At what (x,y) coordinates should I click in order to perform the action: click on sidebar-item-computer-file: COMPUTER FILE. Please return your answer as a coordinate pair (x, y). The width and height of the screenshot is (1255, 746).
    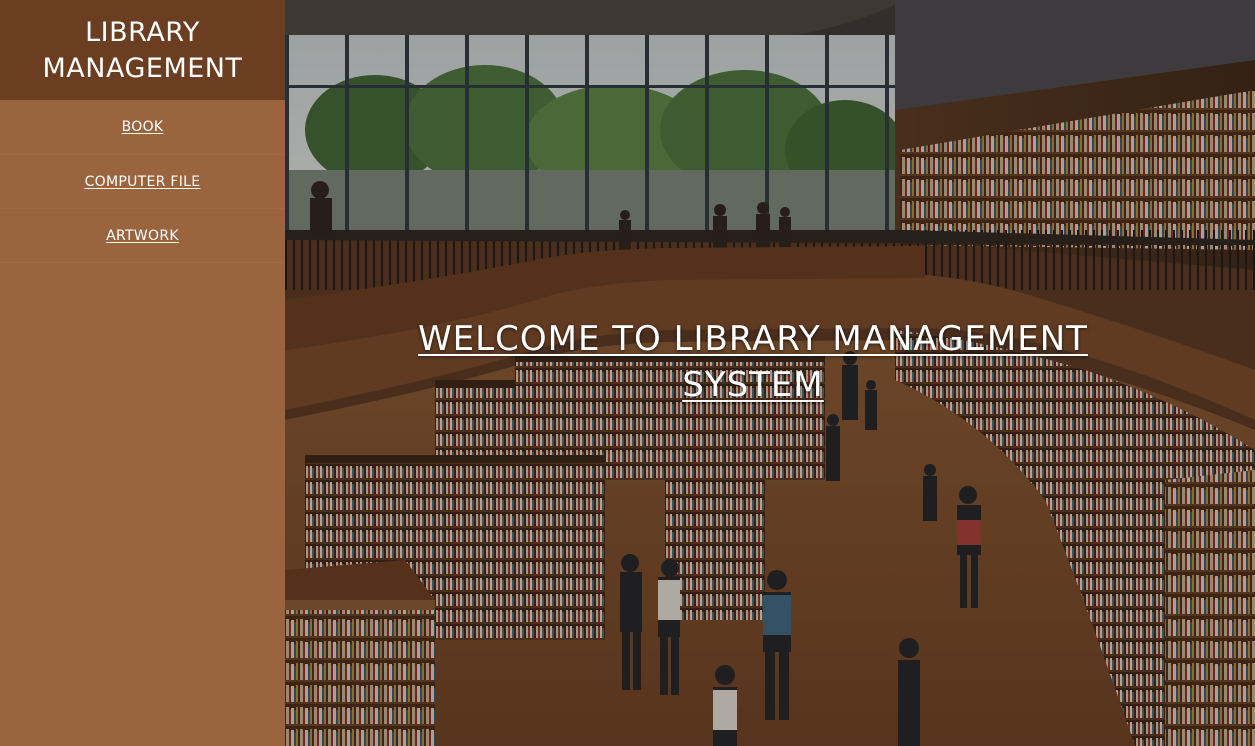
    Looking at the image, I should click on (142, 182).